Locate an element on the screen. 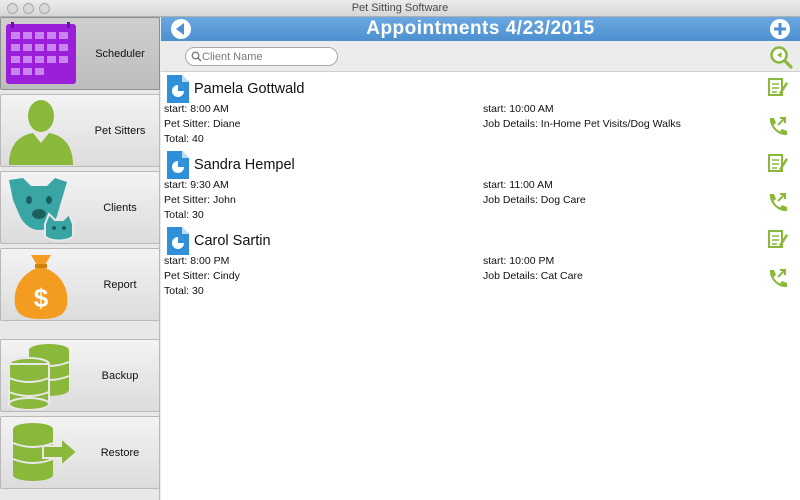 This screenshot has height=500, width=800. dog-cat-icon is located at coordinates (41, 210).